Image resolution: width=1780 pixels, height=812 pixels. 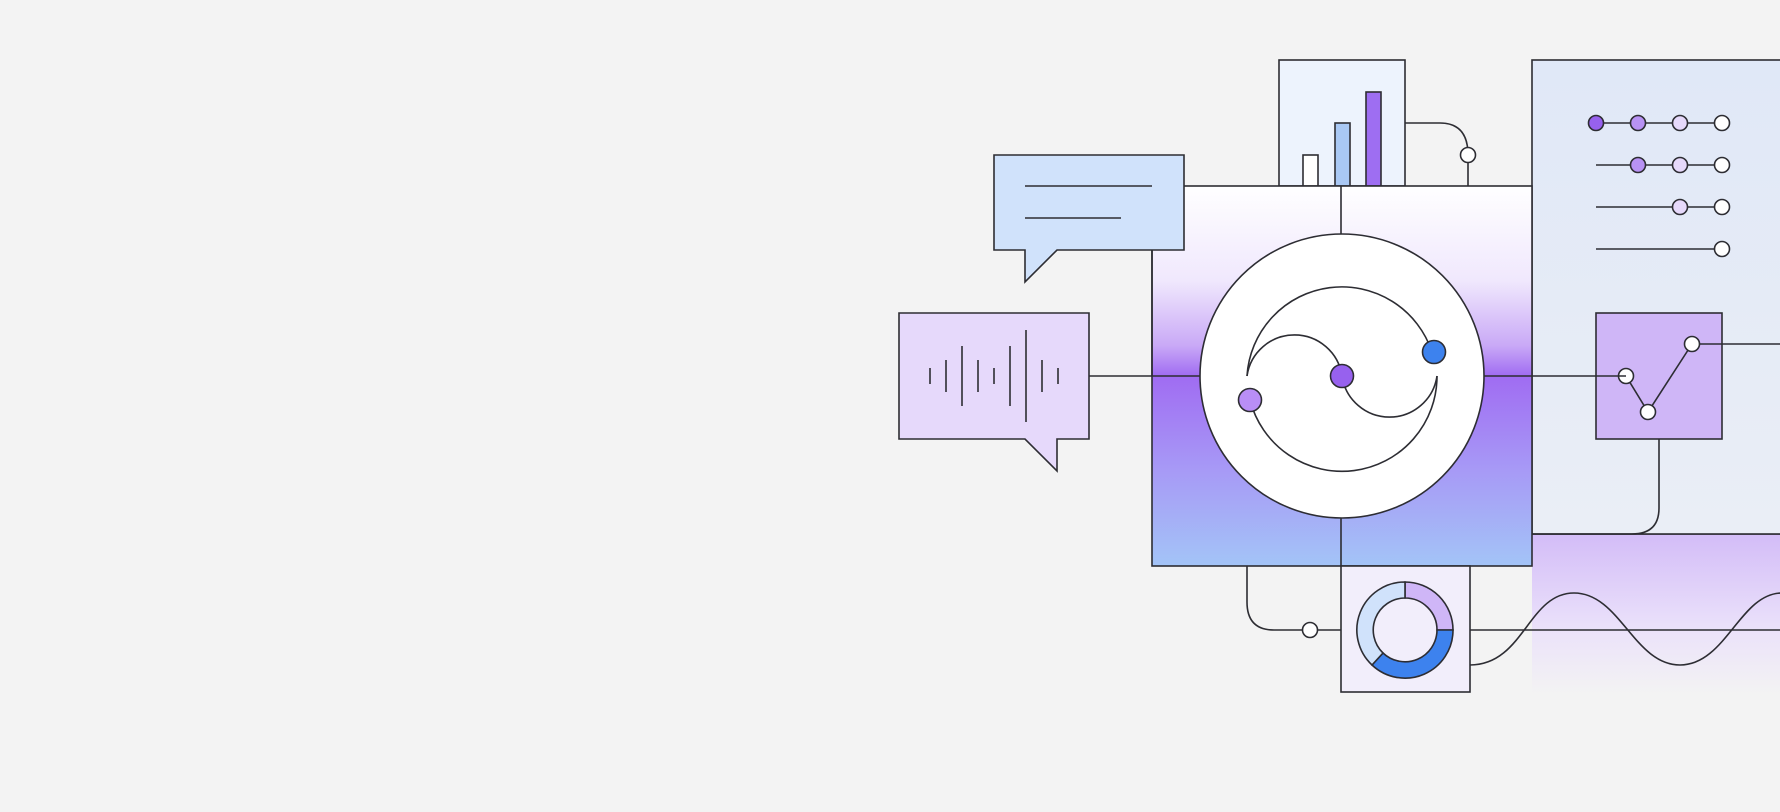 I want to click on settings-panel, so click(x=1655, y=297).